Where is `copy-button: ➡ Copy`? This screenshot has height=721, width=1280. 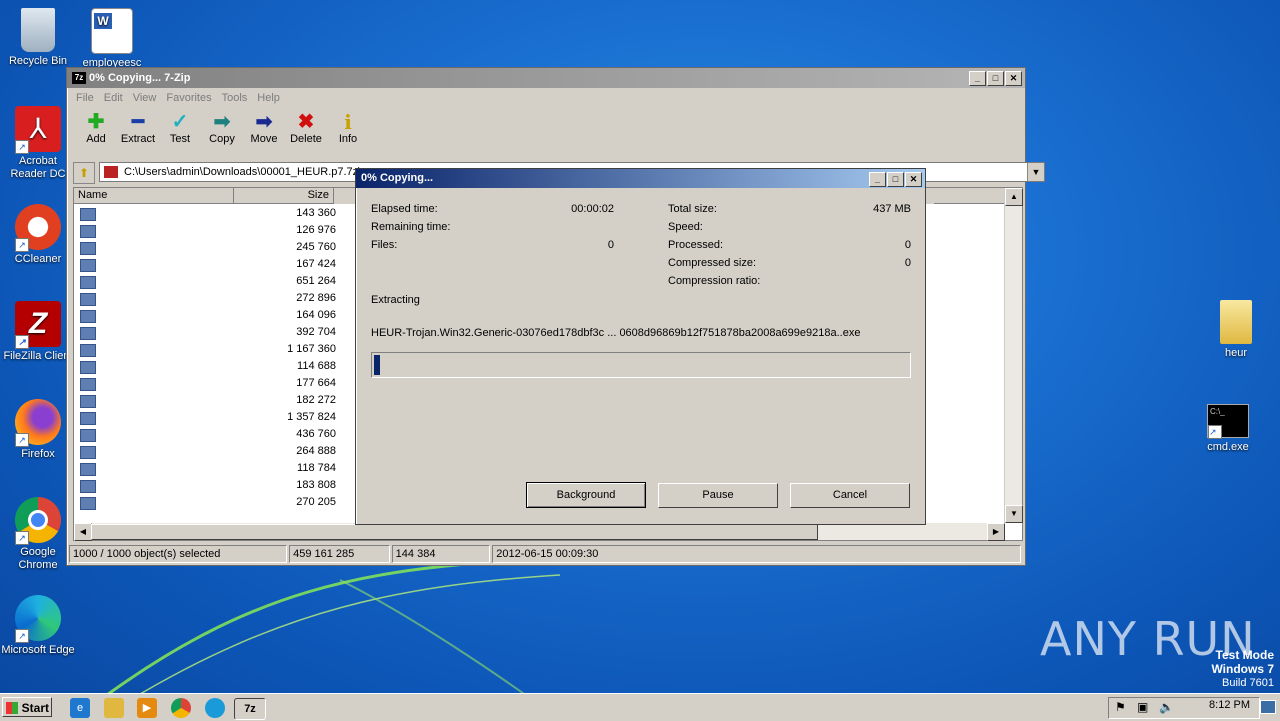 copy-button: ➡ Copy is located at coordinates (222, 128).